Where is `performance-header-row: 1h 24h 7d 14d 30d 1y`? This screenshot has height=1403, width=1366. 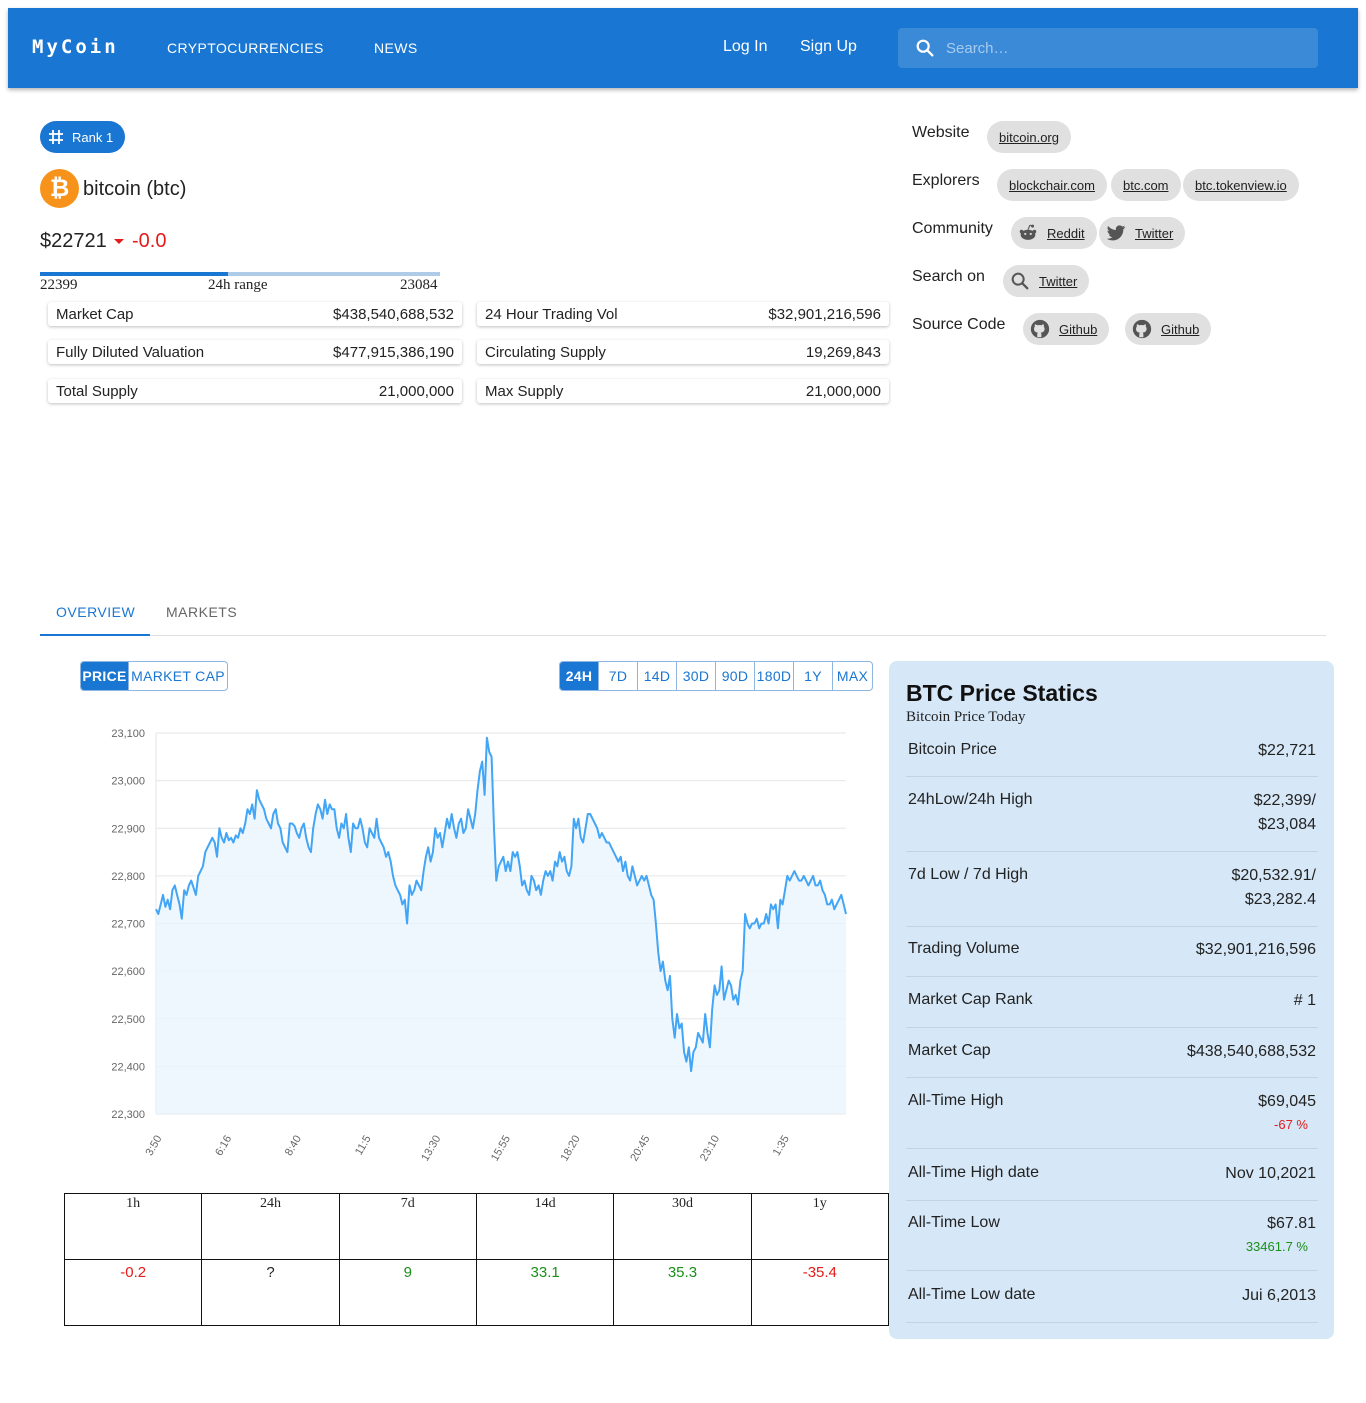 performance-header-row: 1h 24h 7d 14d 30d 1y is located at coordinates (476, 1226).